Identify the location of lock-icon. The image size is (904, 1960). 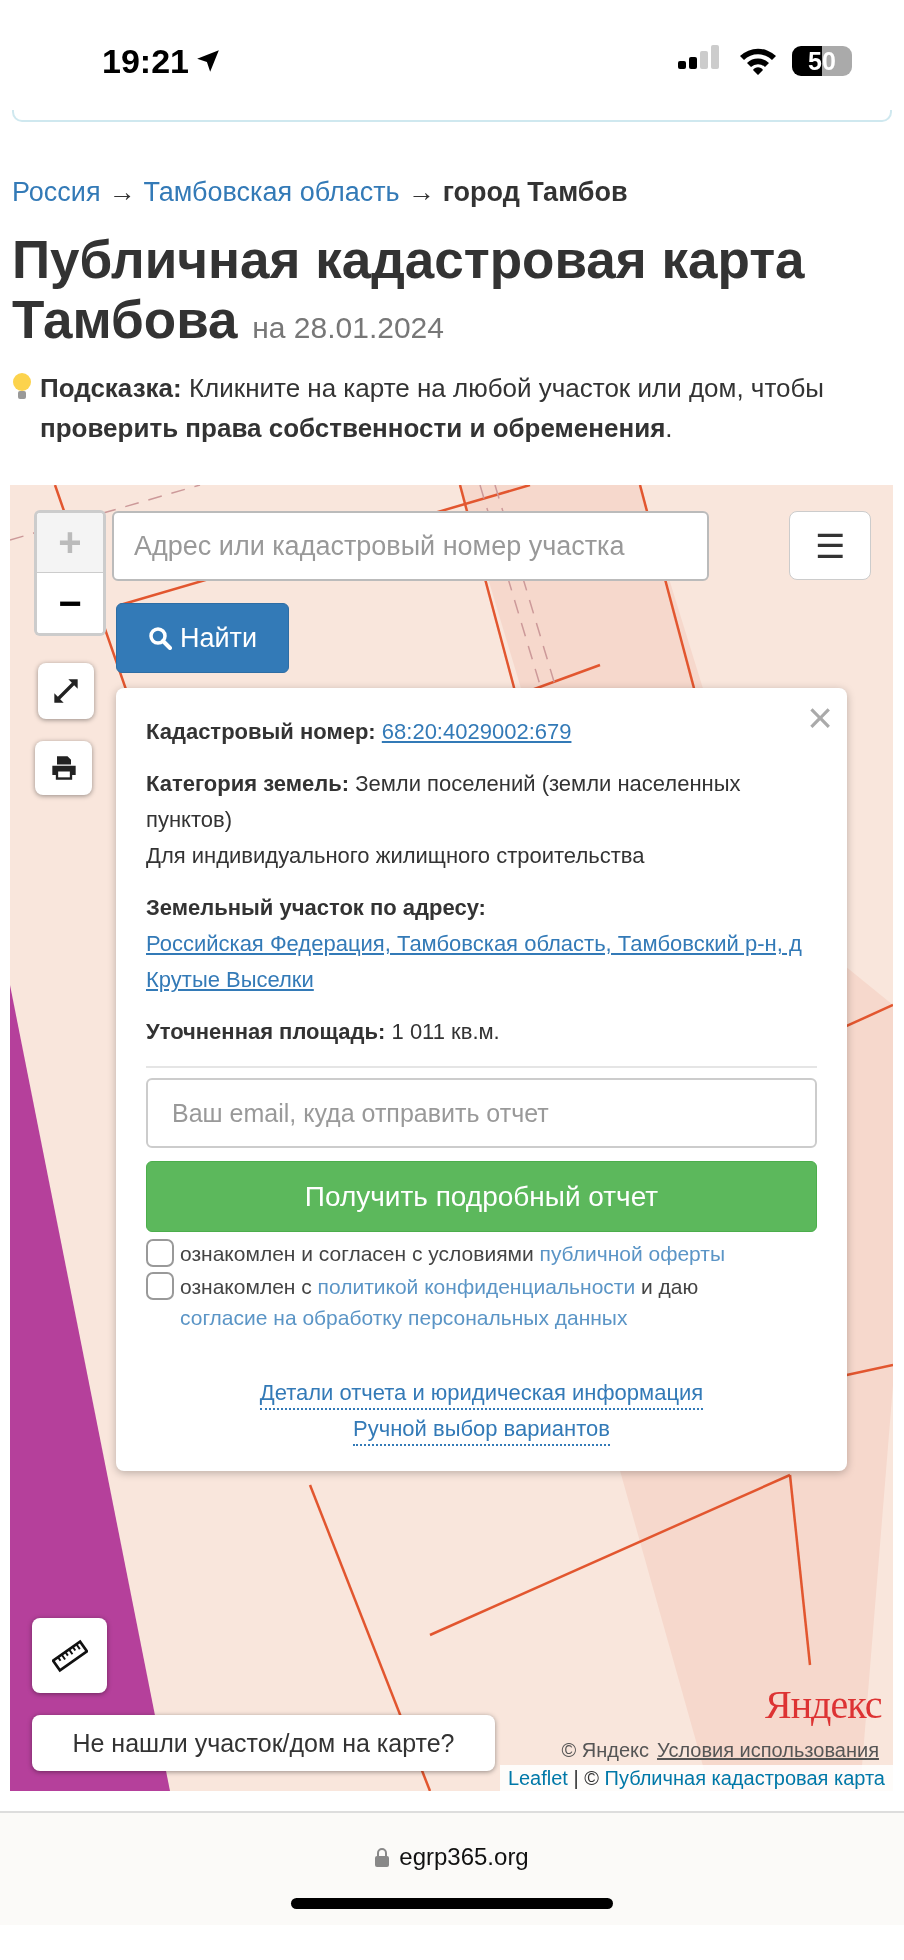
(382, 1857).